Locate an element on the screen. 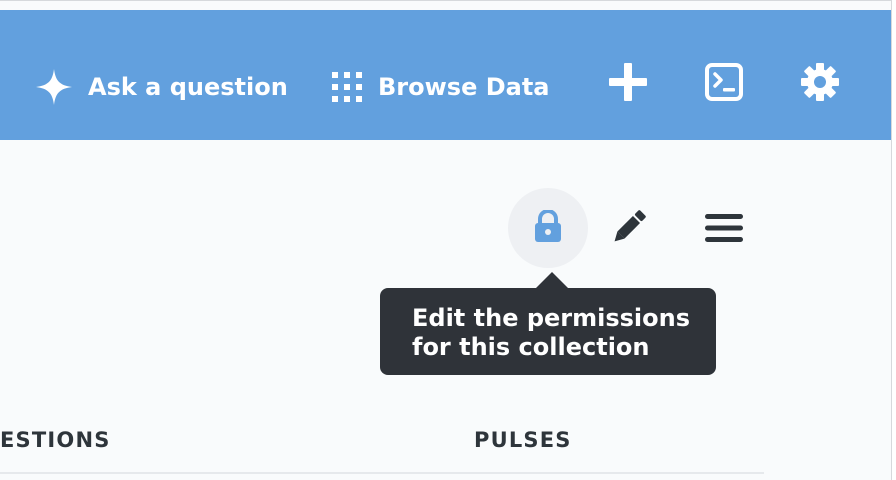 The image size is (896, 480). column-header-pulses: PULSES is located at coordinates (523, 440).